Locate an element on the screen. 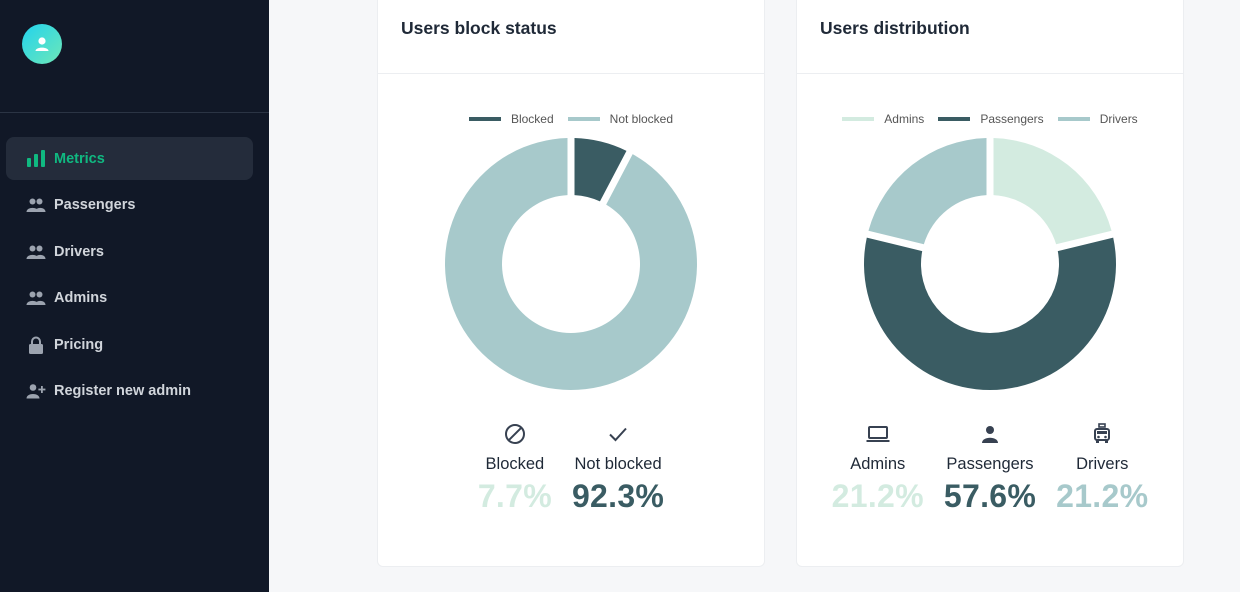 This screenshot has width=1240, height=592. stat-label: Passengers is located at coordinates (990, 464).